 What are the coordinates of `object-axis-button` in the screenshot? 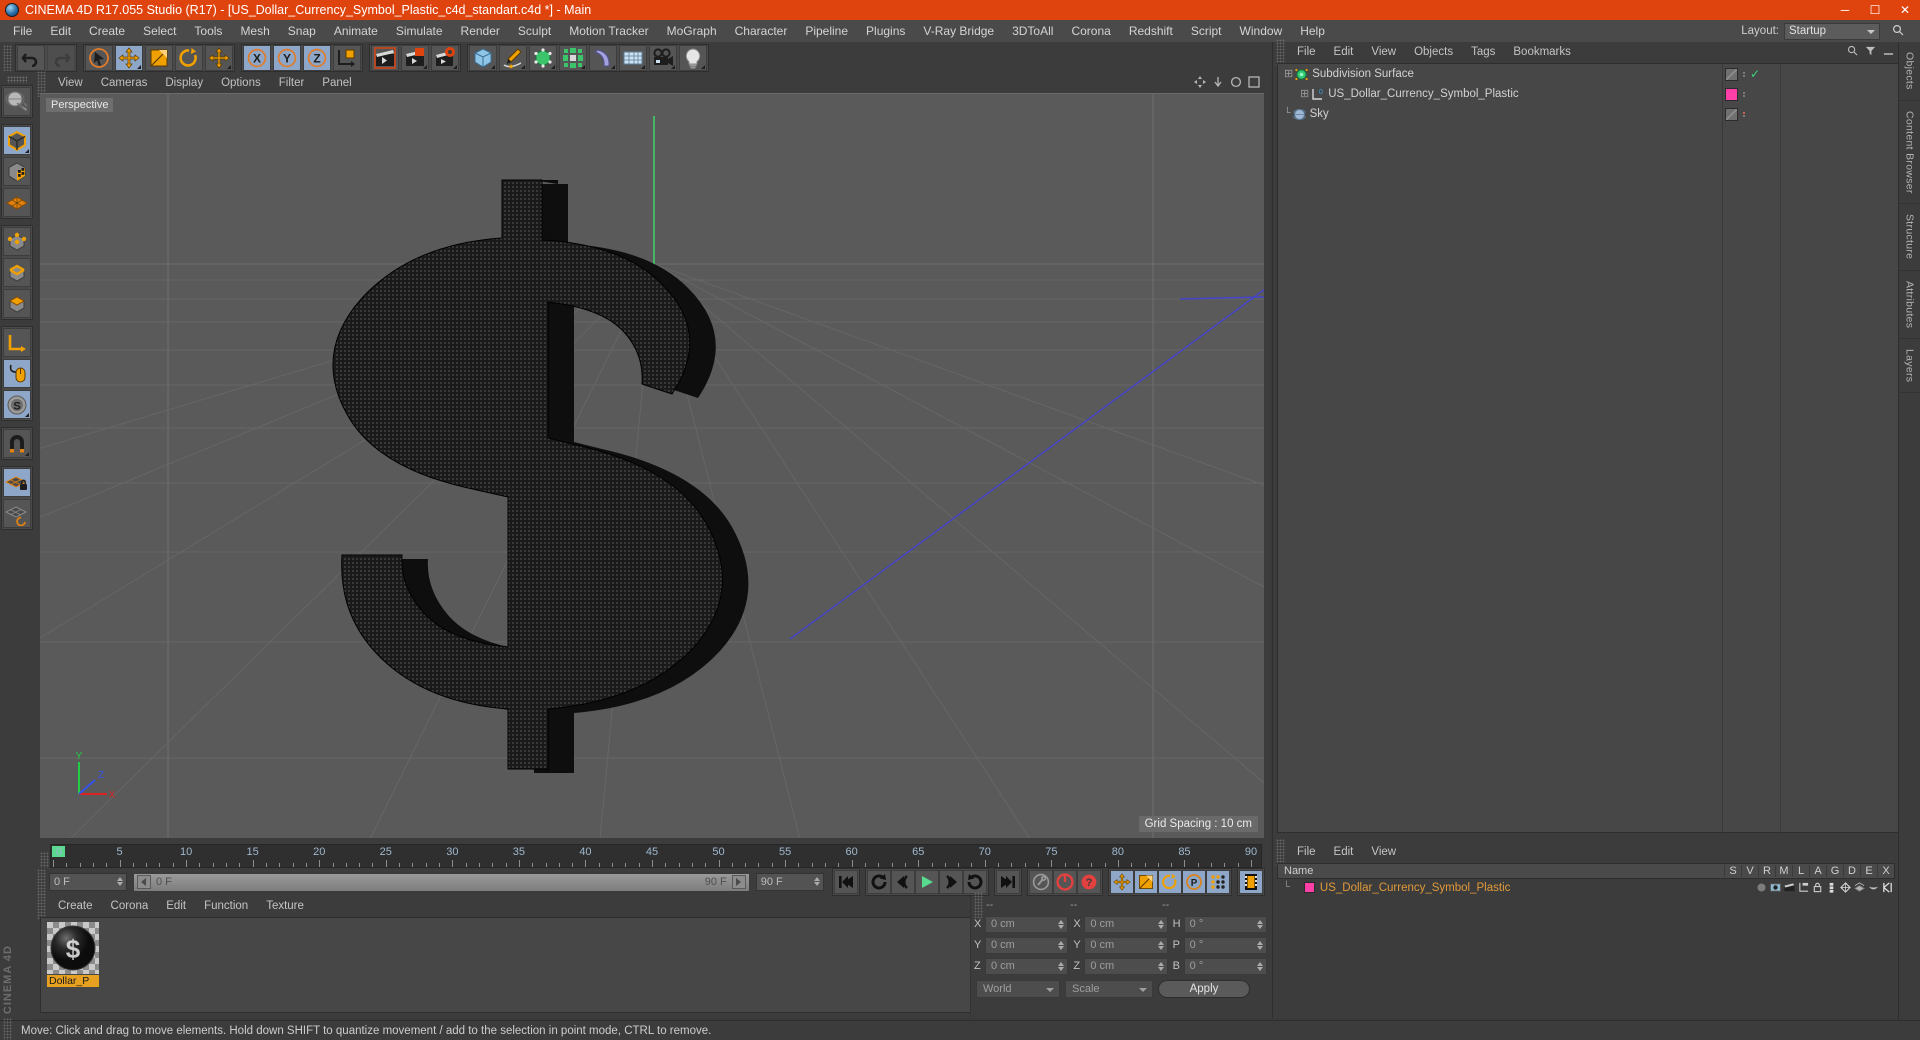 It's located at (17, 342).